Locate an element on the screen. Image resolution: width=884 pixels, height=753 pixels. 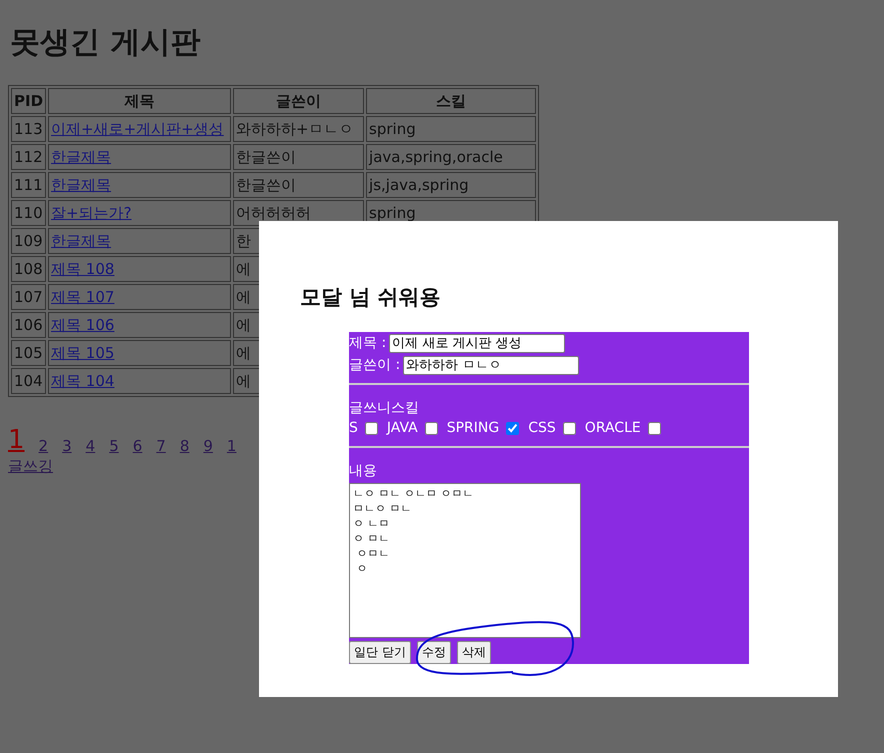
skill-label: JAVA is located at coordinates (402, 428).